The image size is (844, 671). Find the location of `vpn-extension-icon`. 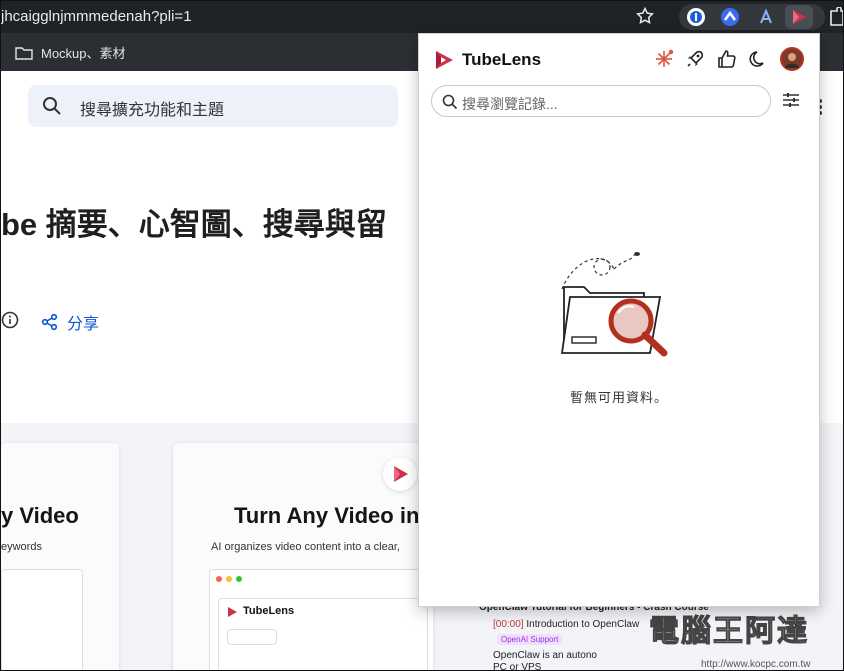

vpn-extension-icon is located at coordinates (730, 17).